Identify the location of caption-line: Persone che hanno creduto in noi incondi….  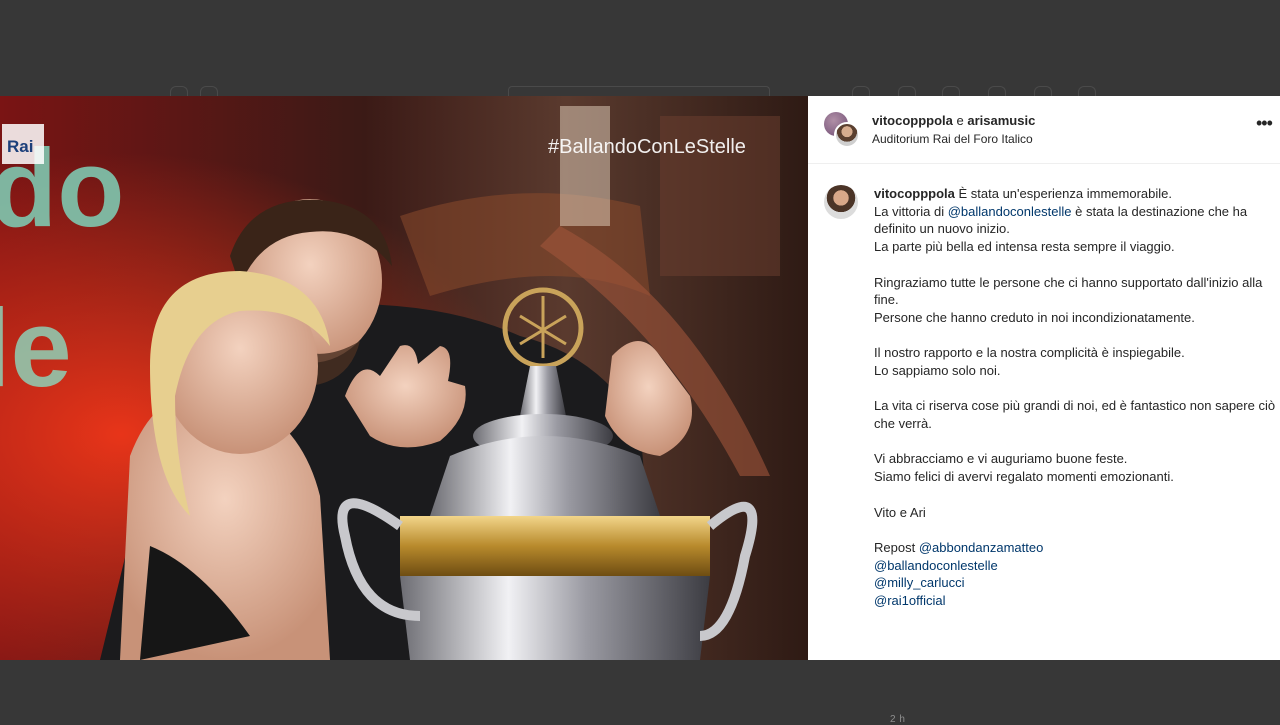
(1034, 317).